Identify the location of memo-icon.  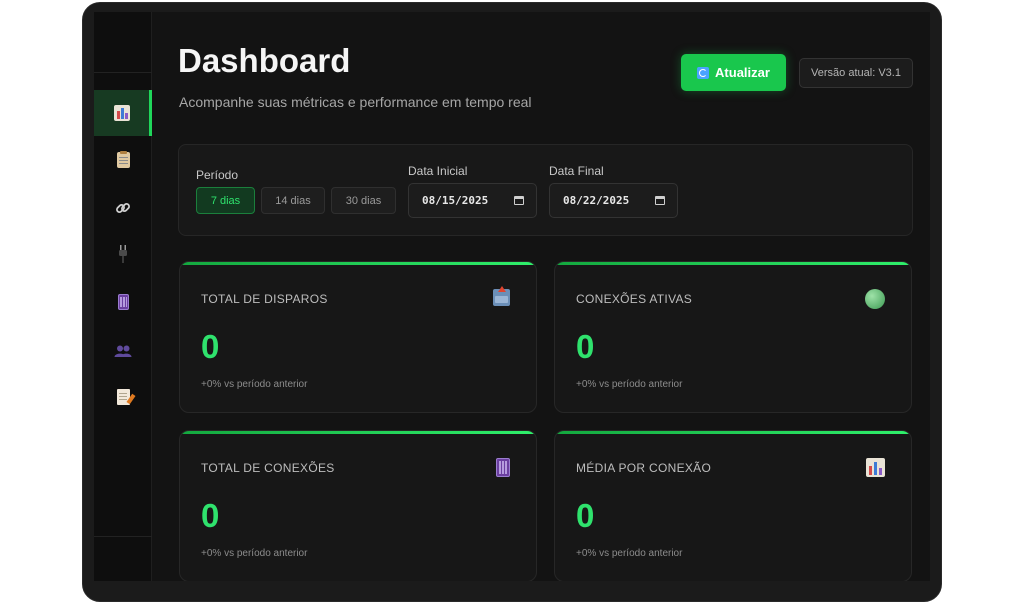
(123, 397).